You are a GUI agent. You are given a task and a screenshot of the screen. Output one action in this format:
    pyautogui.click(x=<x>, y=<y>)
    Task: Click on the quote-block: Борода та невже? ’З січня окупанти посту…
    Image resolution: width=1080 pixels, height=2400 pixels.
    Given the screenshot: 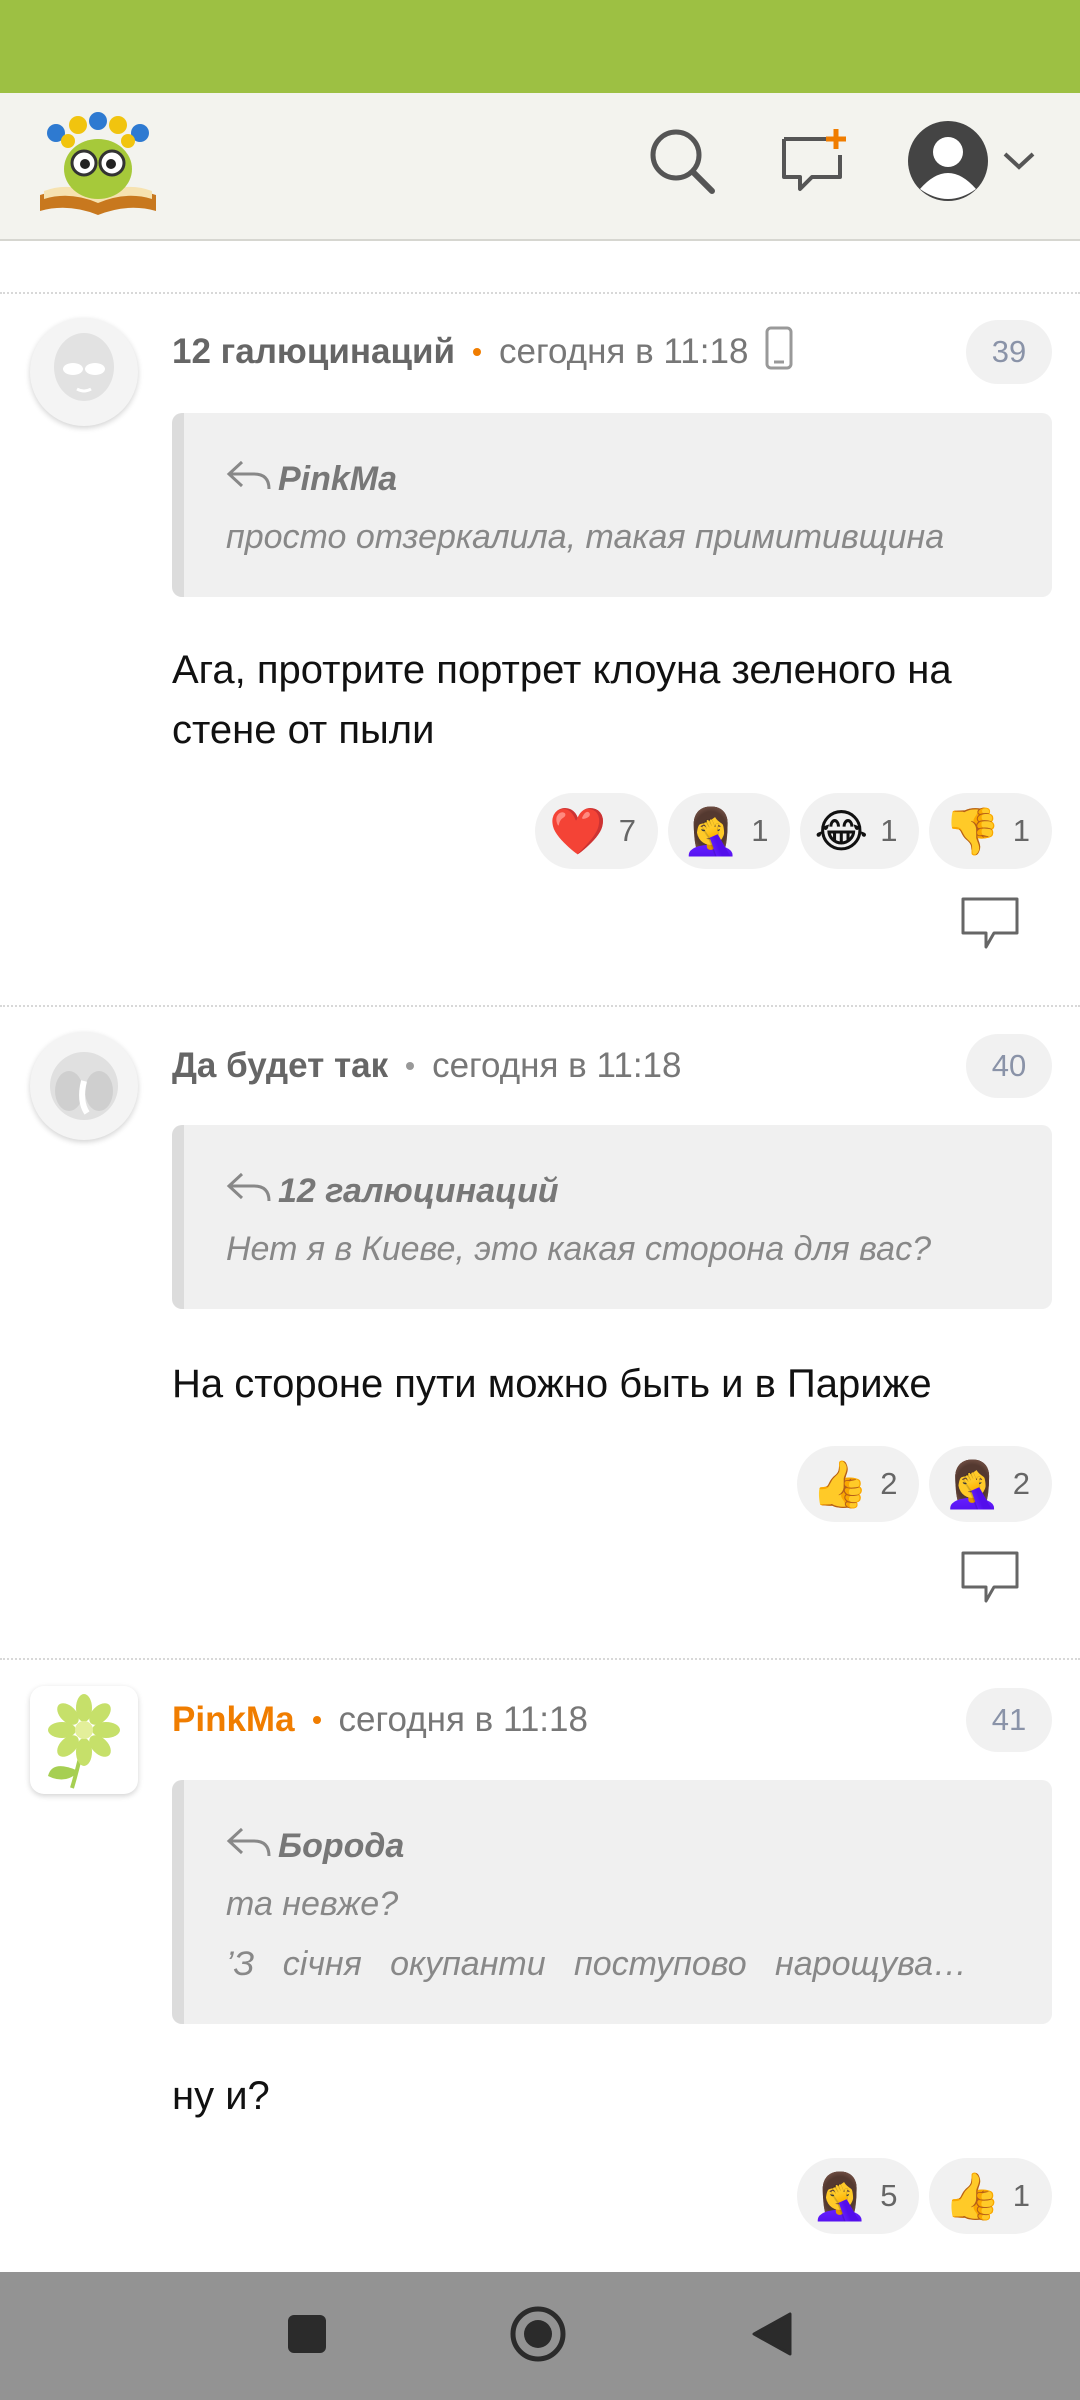 What is the action you would take?
    pyautogui.click(x=612, y=1902)
    